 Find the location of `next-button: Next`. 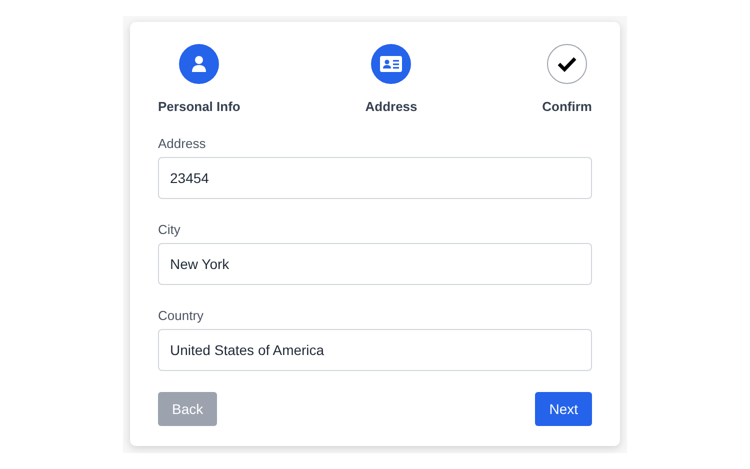

next-button: Next is located at coordinates (563, 409).